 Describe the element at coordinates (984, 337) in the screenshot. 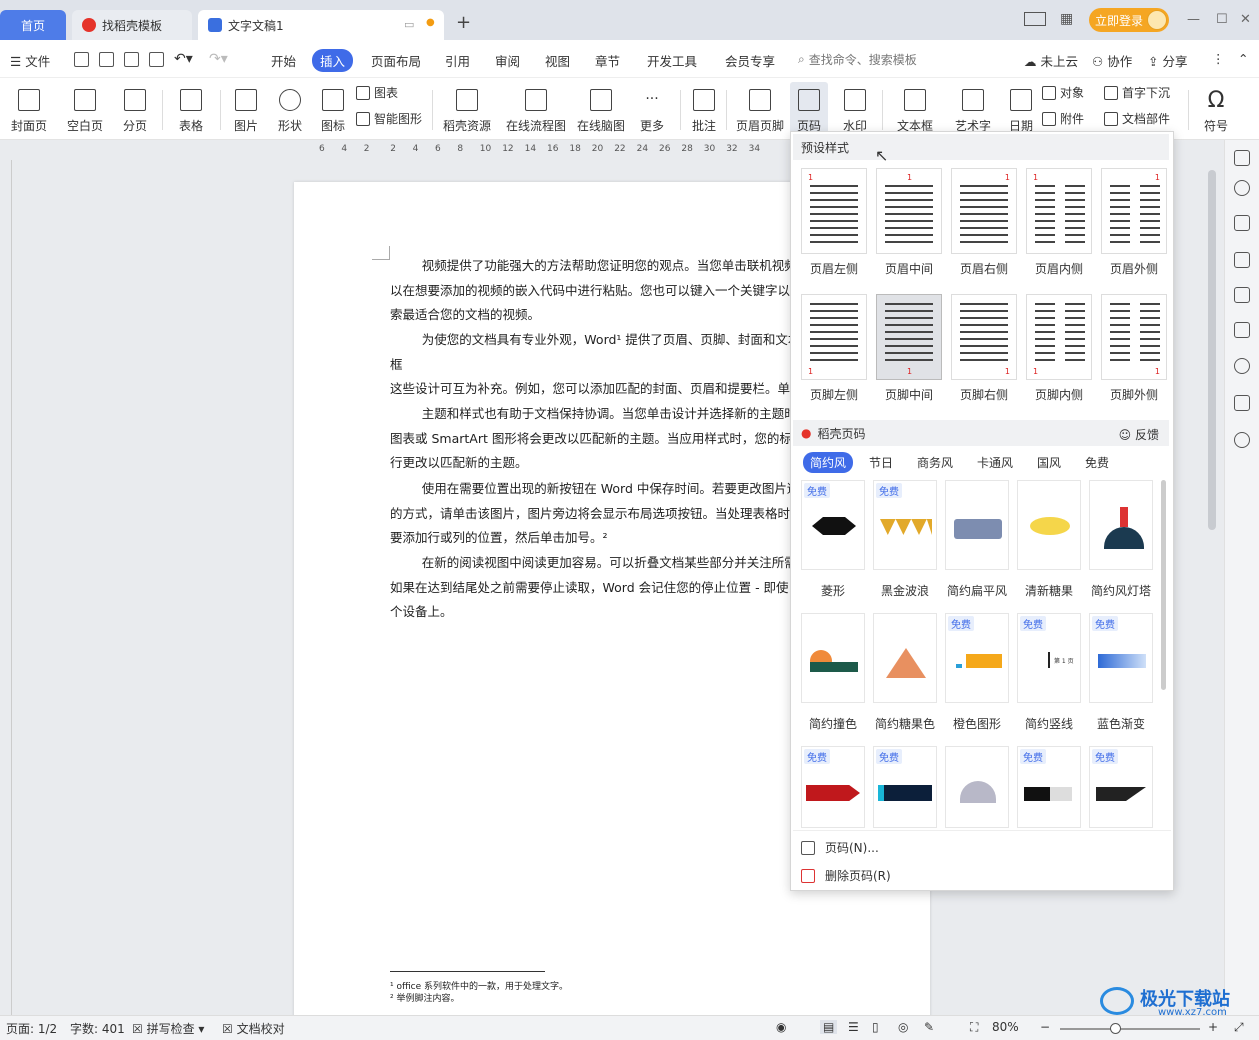

I see `preset-8: 1` at that location.